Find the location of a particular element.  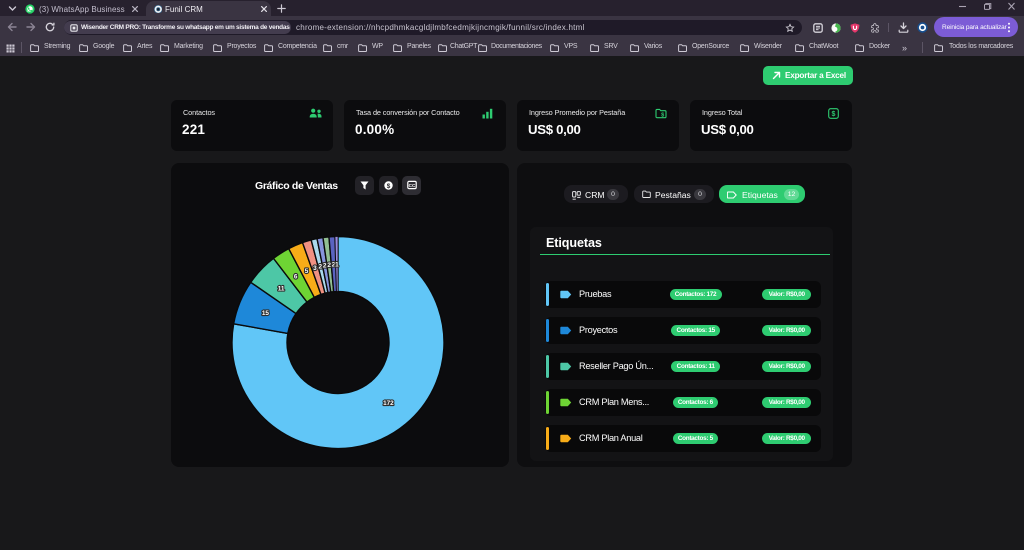

svg-text: 3 is located at coordinates (315, 268).